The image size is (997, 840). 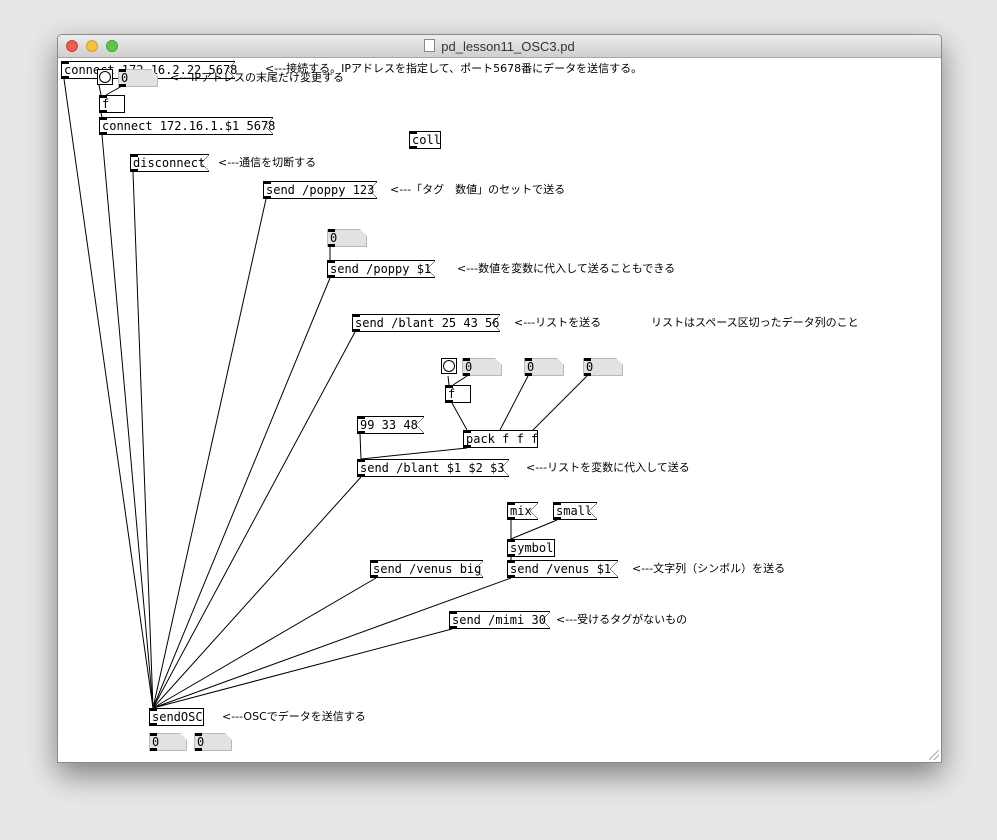 I want to click on comment-symbol: <---文字列（シンボル）を送る, so click(x=709, y=568).